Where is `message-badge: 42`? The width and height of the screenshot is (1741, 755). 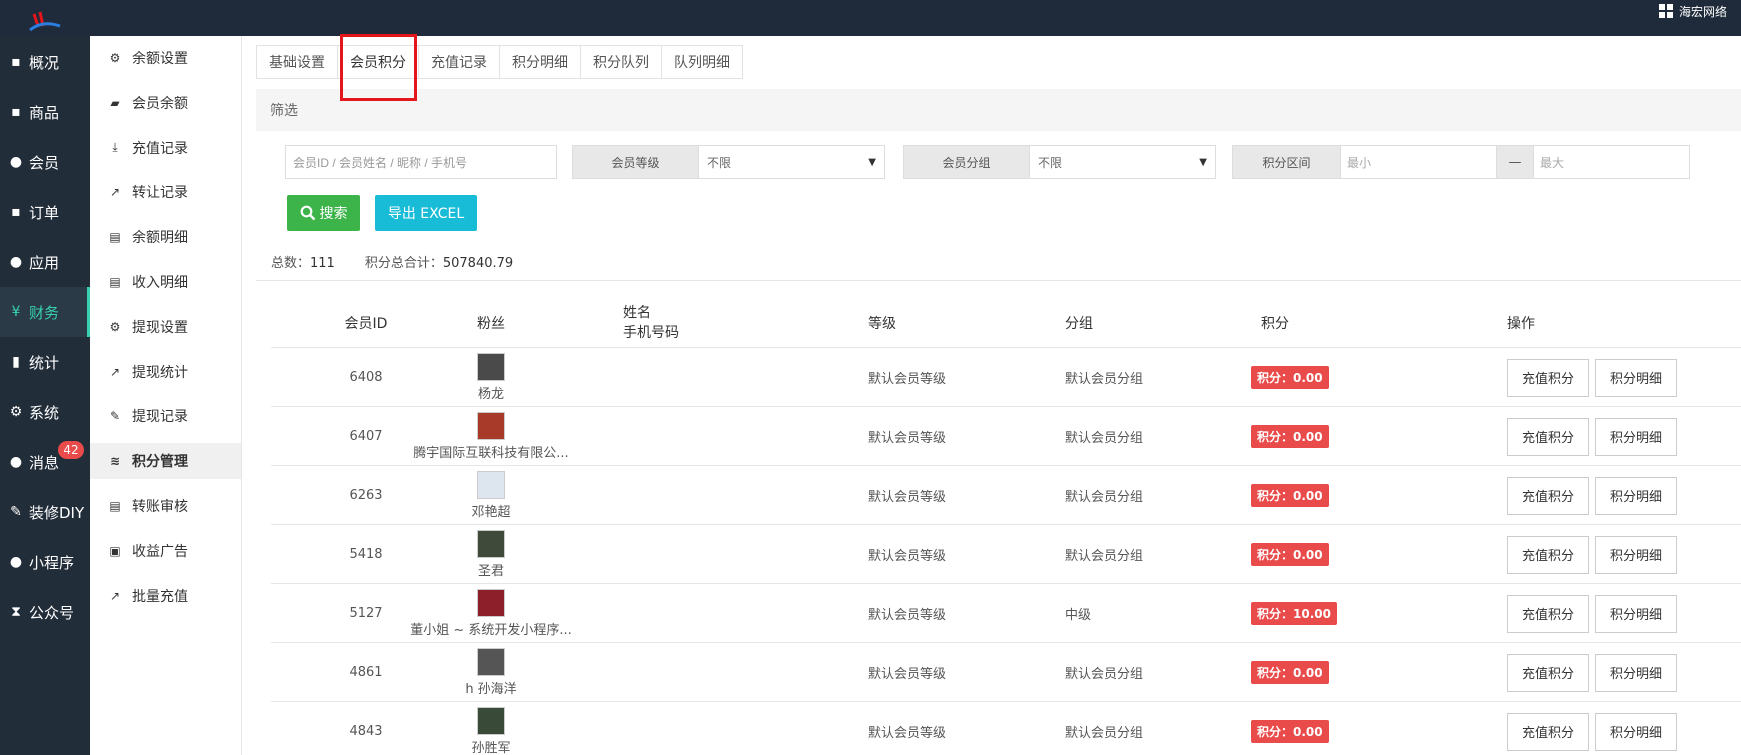 message-badge: 42 is located at coordinates (71, 450).